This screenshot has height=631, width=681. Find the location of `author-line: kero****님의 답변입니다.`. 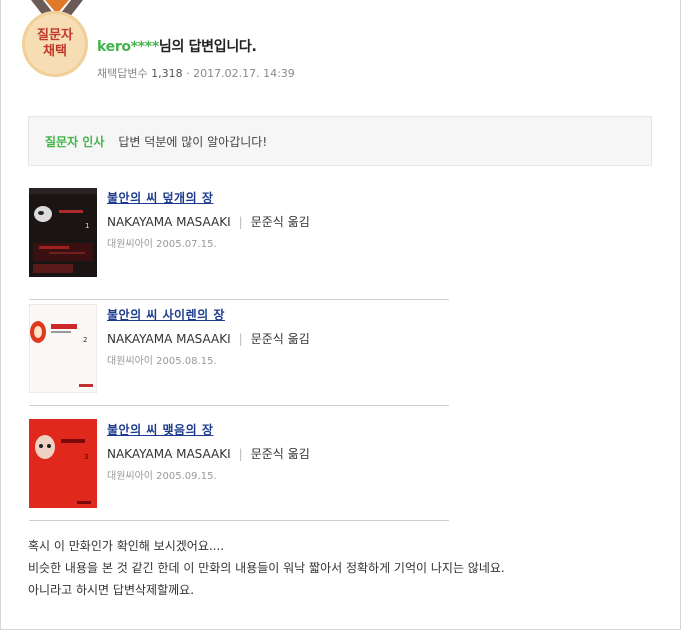

author-line: kero****님의 답변입니다. is located at coordinates (196, 46).